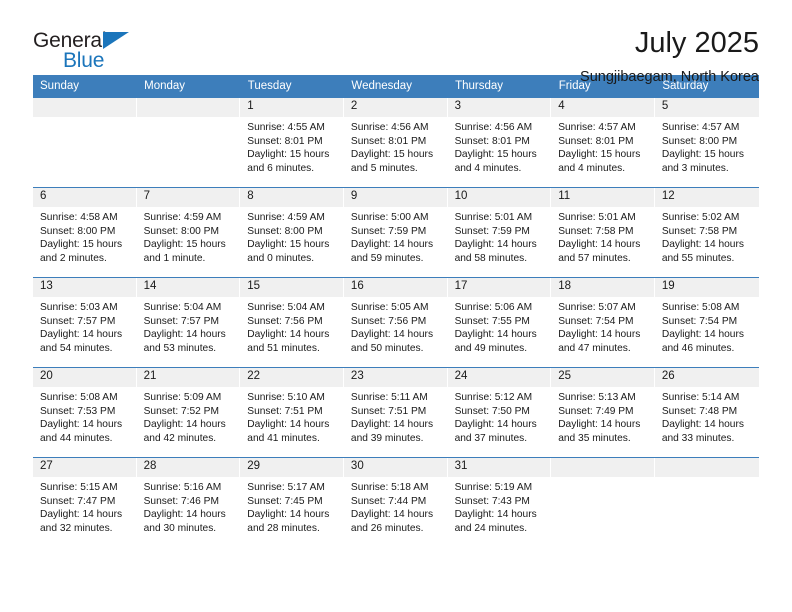 The image size is (792, 612). I want to click on sunrise-time: Sunrise: 4:59 AM, so click(286, 217).